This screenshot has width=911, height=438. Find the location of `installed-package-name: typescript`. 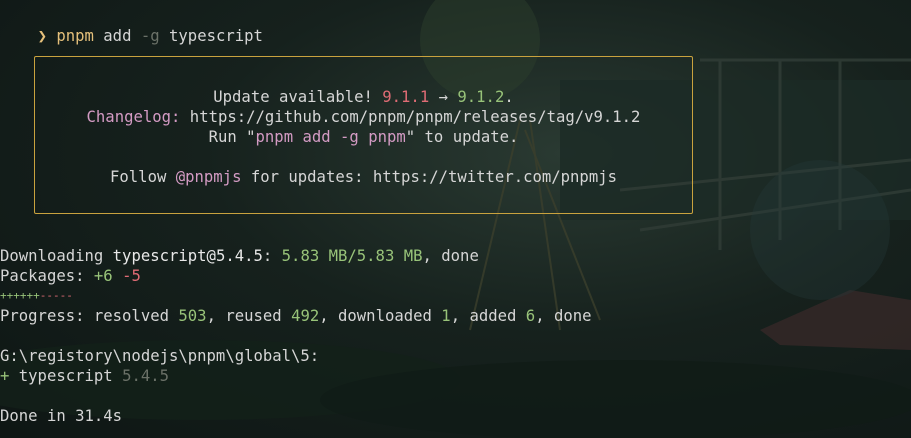

installed-package-name: typescript is located at coordinates (66, 376).